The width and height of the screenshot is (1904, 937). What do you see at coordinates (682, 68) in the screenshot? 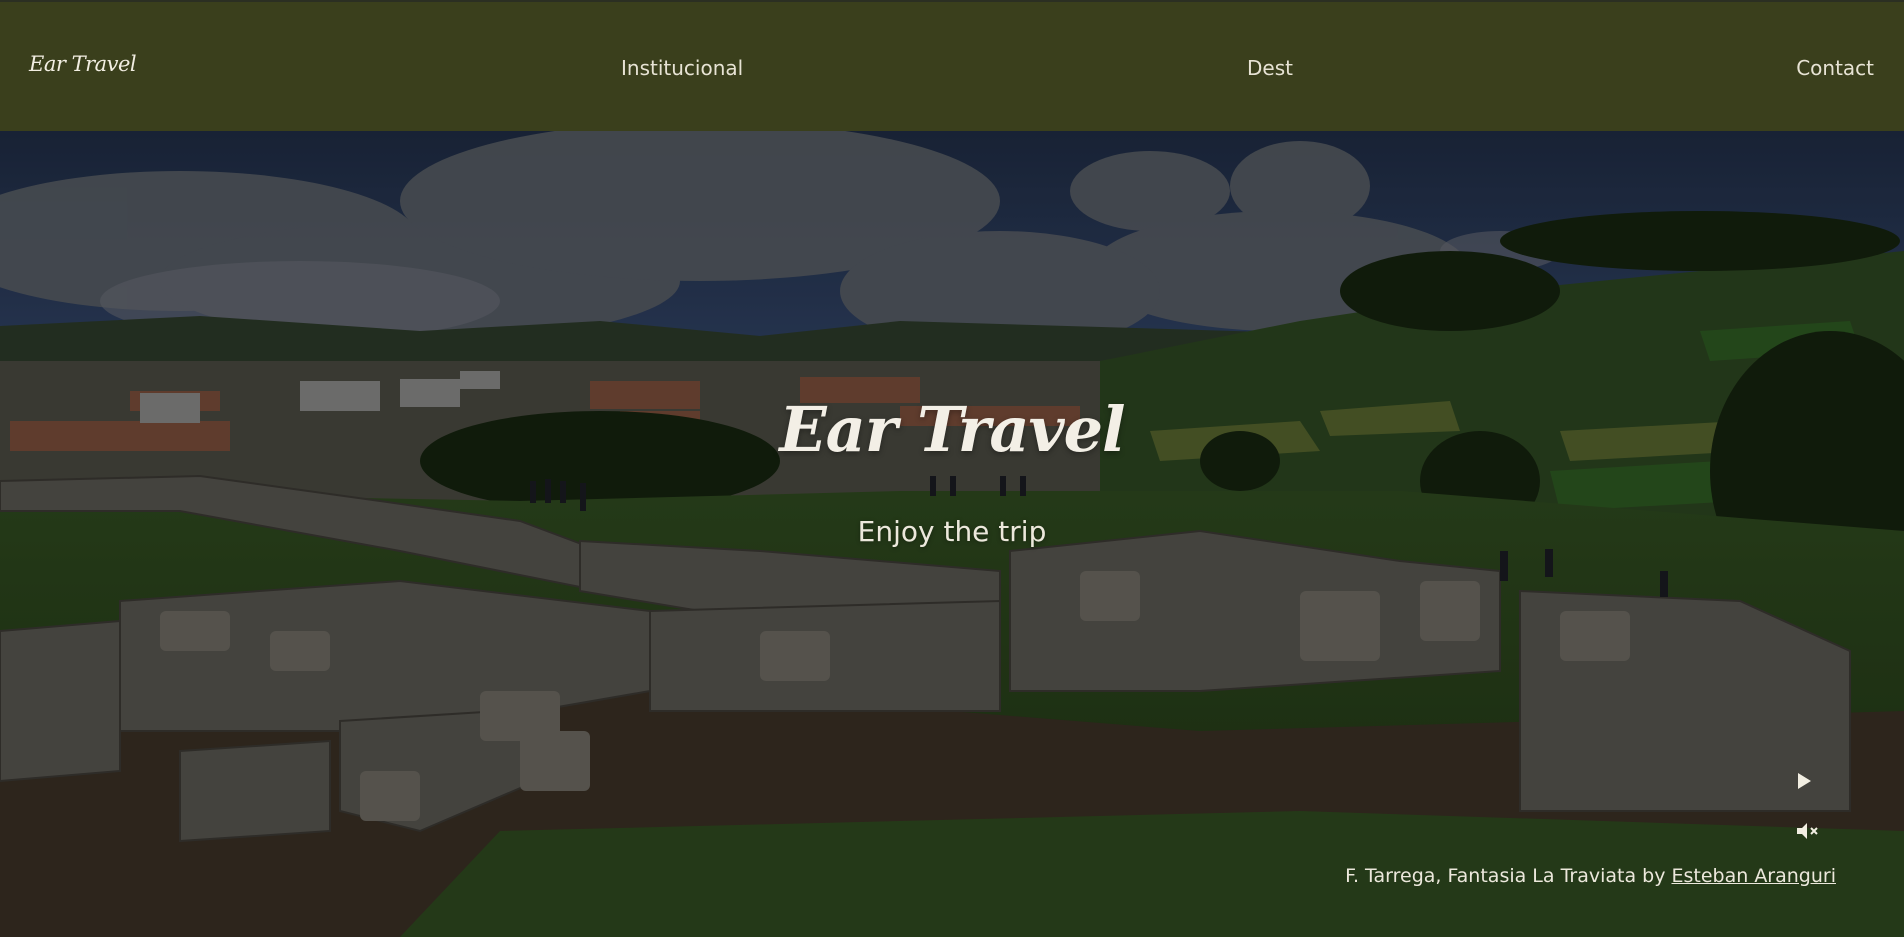
I see `nav-link-institucional: Institucional` at bounding box center [682, 68].